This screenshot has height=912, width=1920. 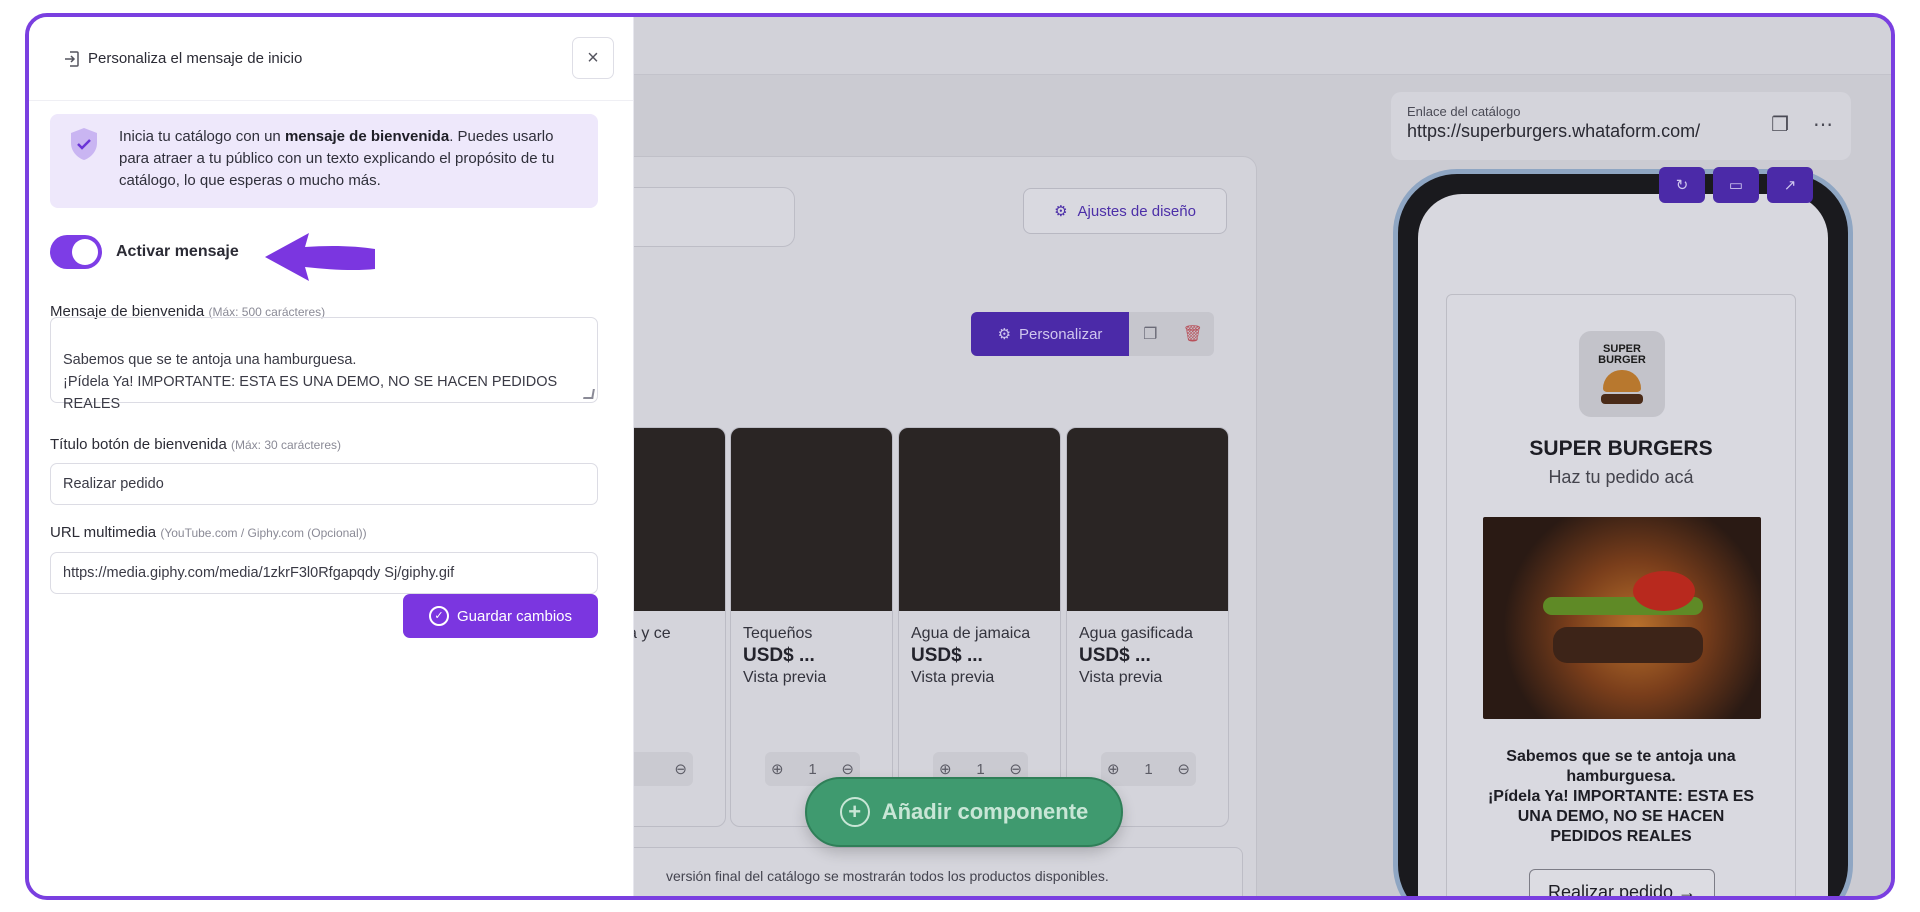 What do you see at coordinates (324, 484) in the screenshot?
I see `button-title-field: Realizar pedido` at bounding box center [324, 484].